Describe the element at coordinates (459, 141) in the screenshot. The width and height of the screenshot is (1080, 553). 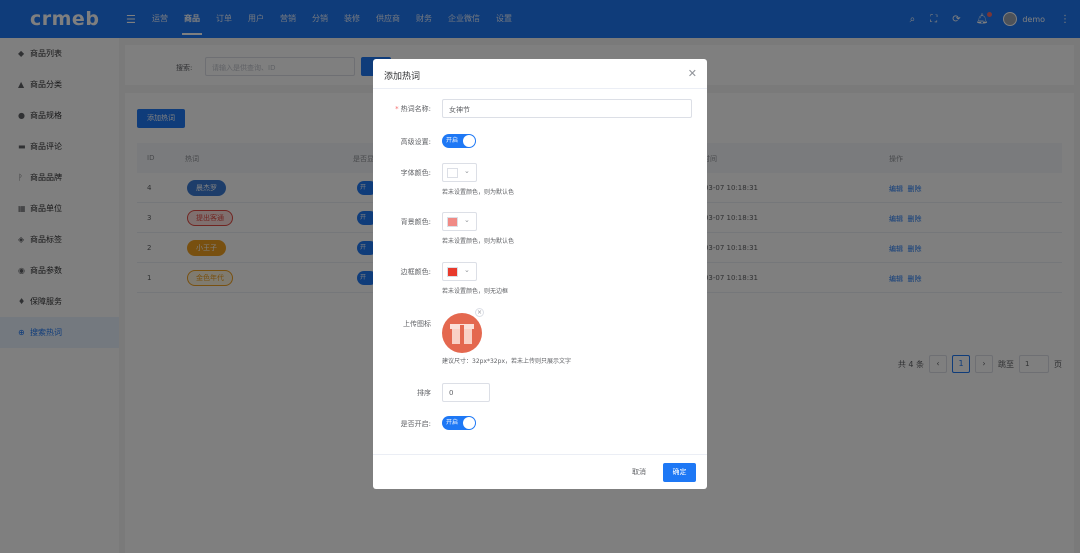
I see `advanced-toggle: 开启` at that location.